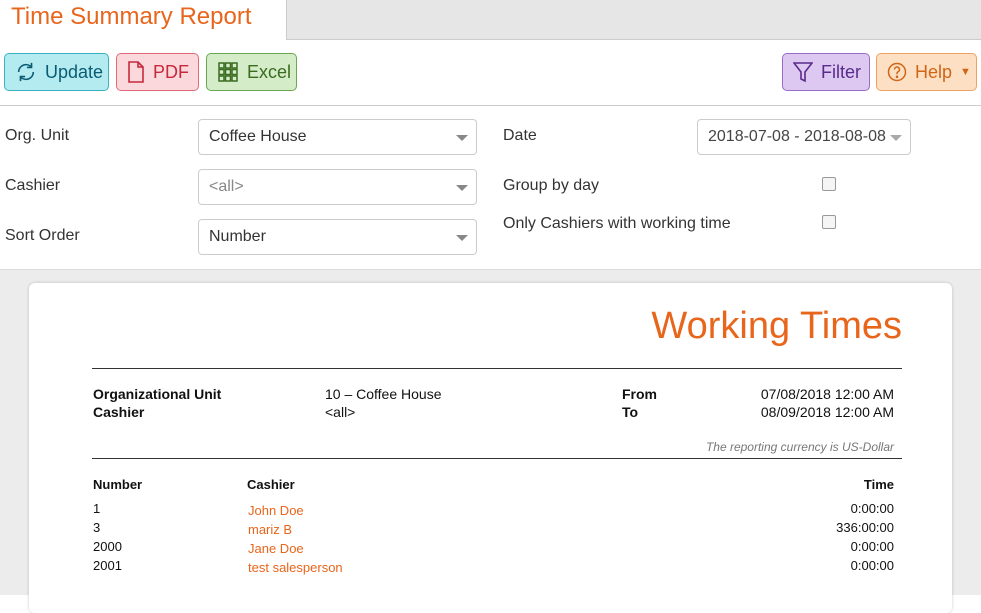  Describe the element at coordinates (803, 72) in the screenshot. I see `filter-icon` at that location.